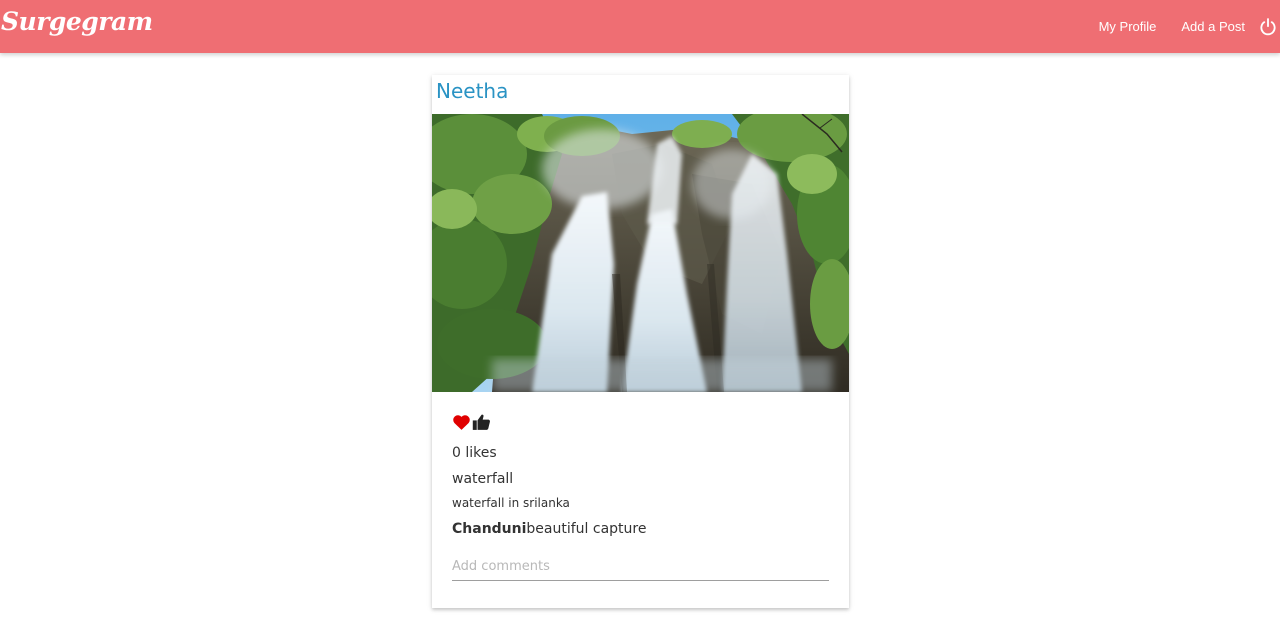 The height and width of the screenshot is (622, 1280). I want to click on post-body: waterfall in srilanka, so click(511, 503).